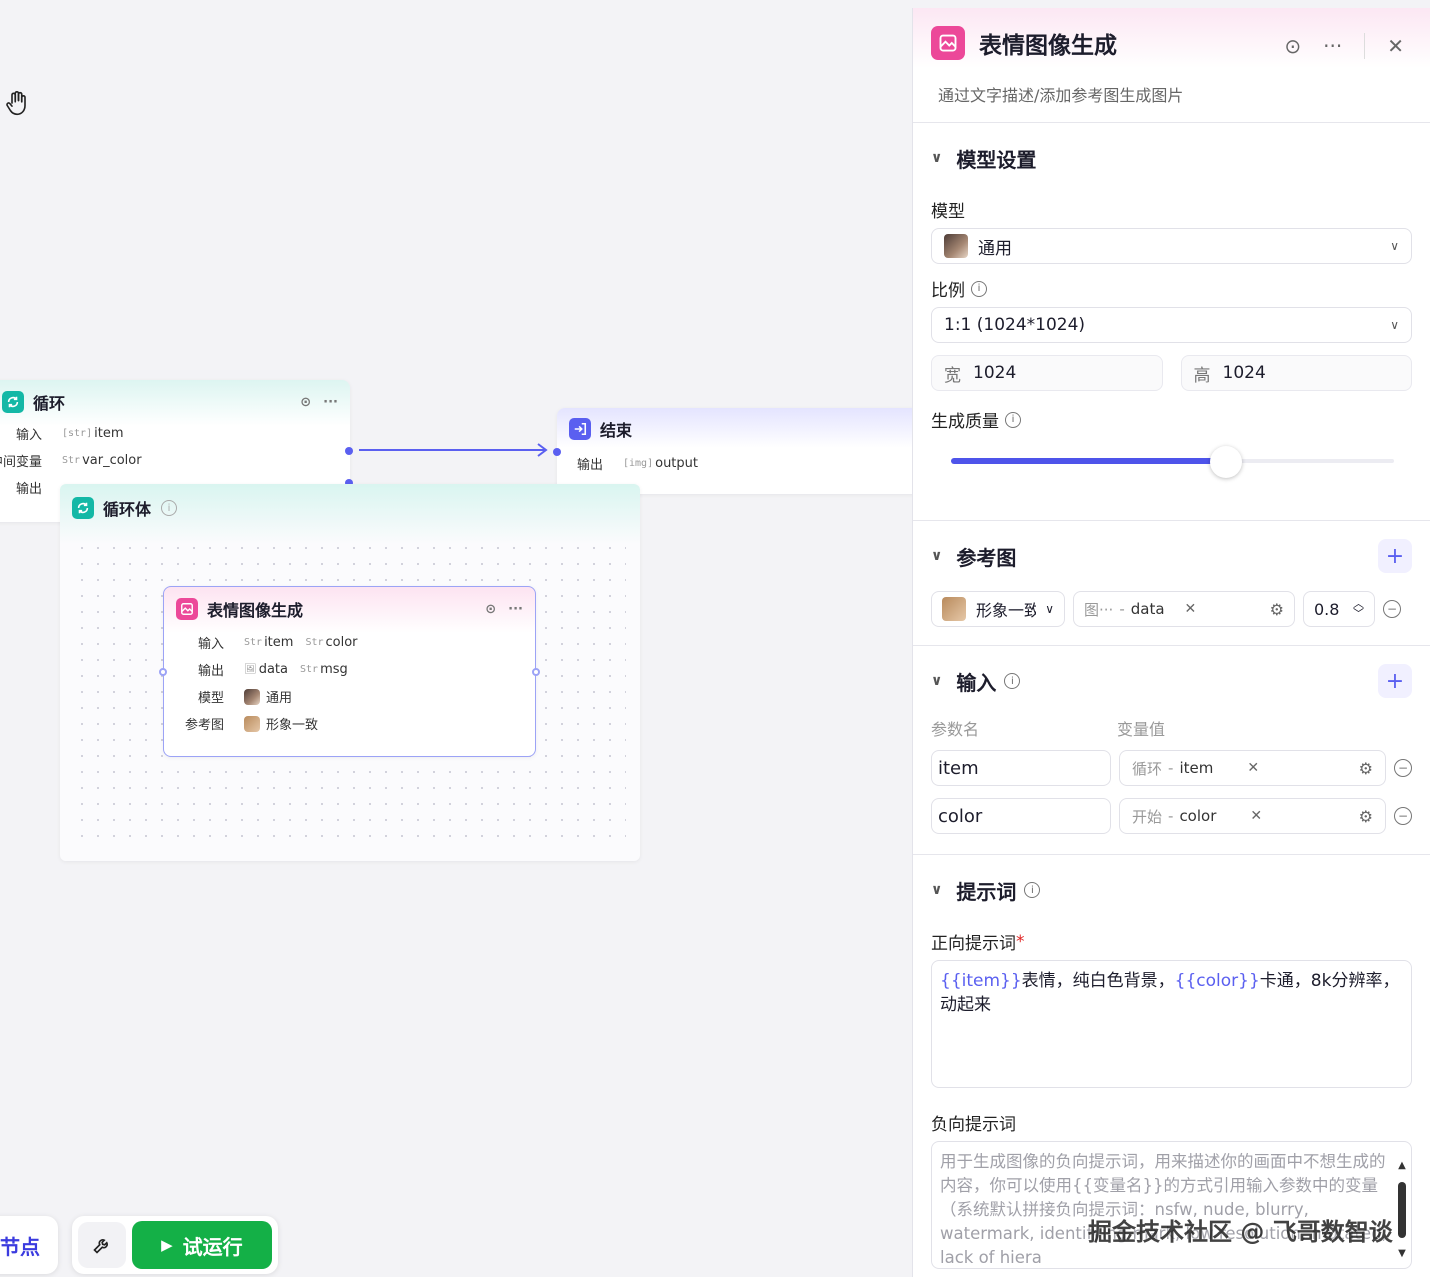  What do you see at coordinates (1171, 246) in the screenshot?
I see `model-select: 通用 ∨` at bounding box center [1171, 246].